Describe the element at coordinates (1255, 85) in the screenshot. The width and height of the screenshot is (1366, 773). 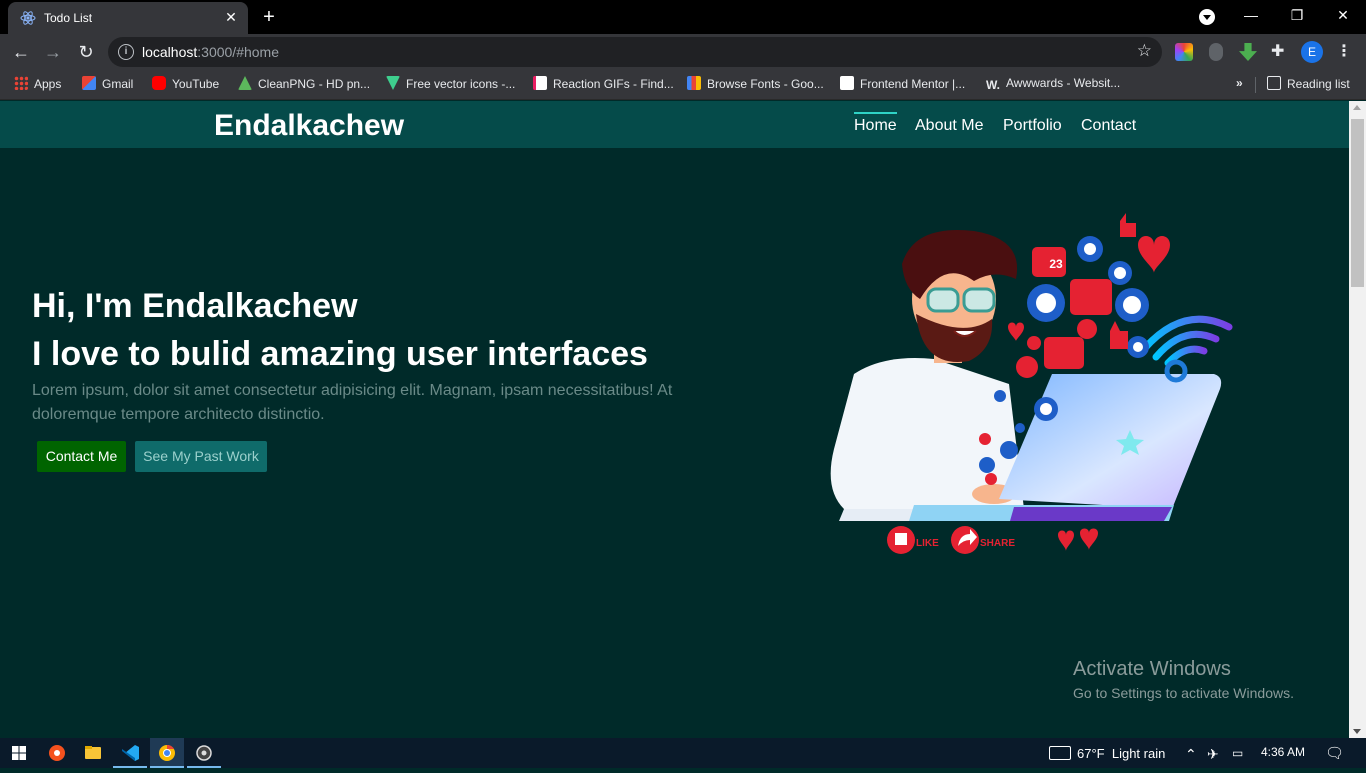
I see `bookmarks-divider` at that location.